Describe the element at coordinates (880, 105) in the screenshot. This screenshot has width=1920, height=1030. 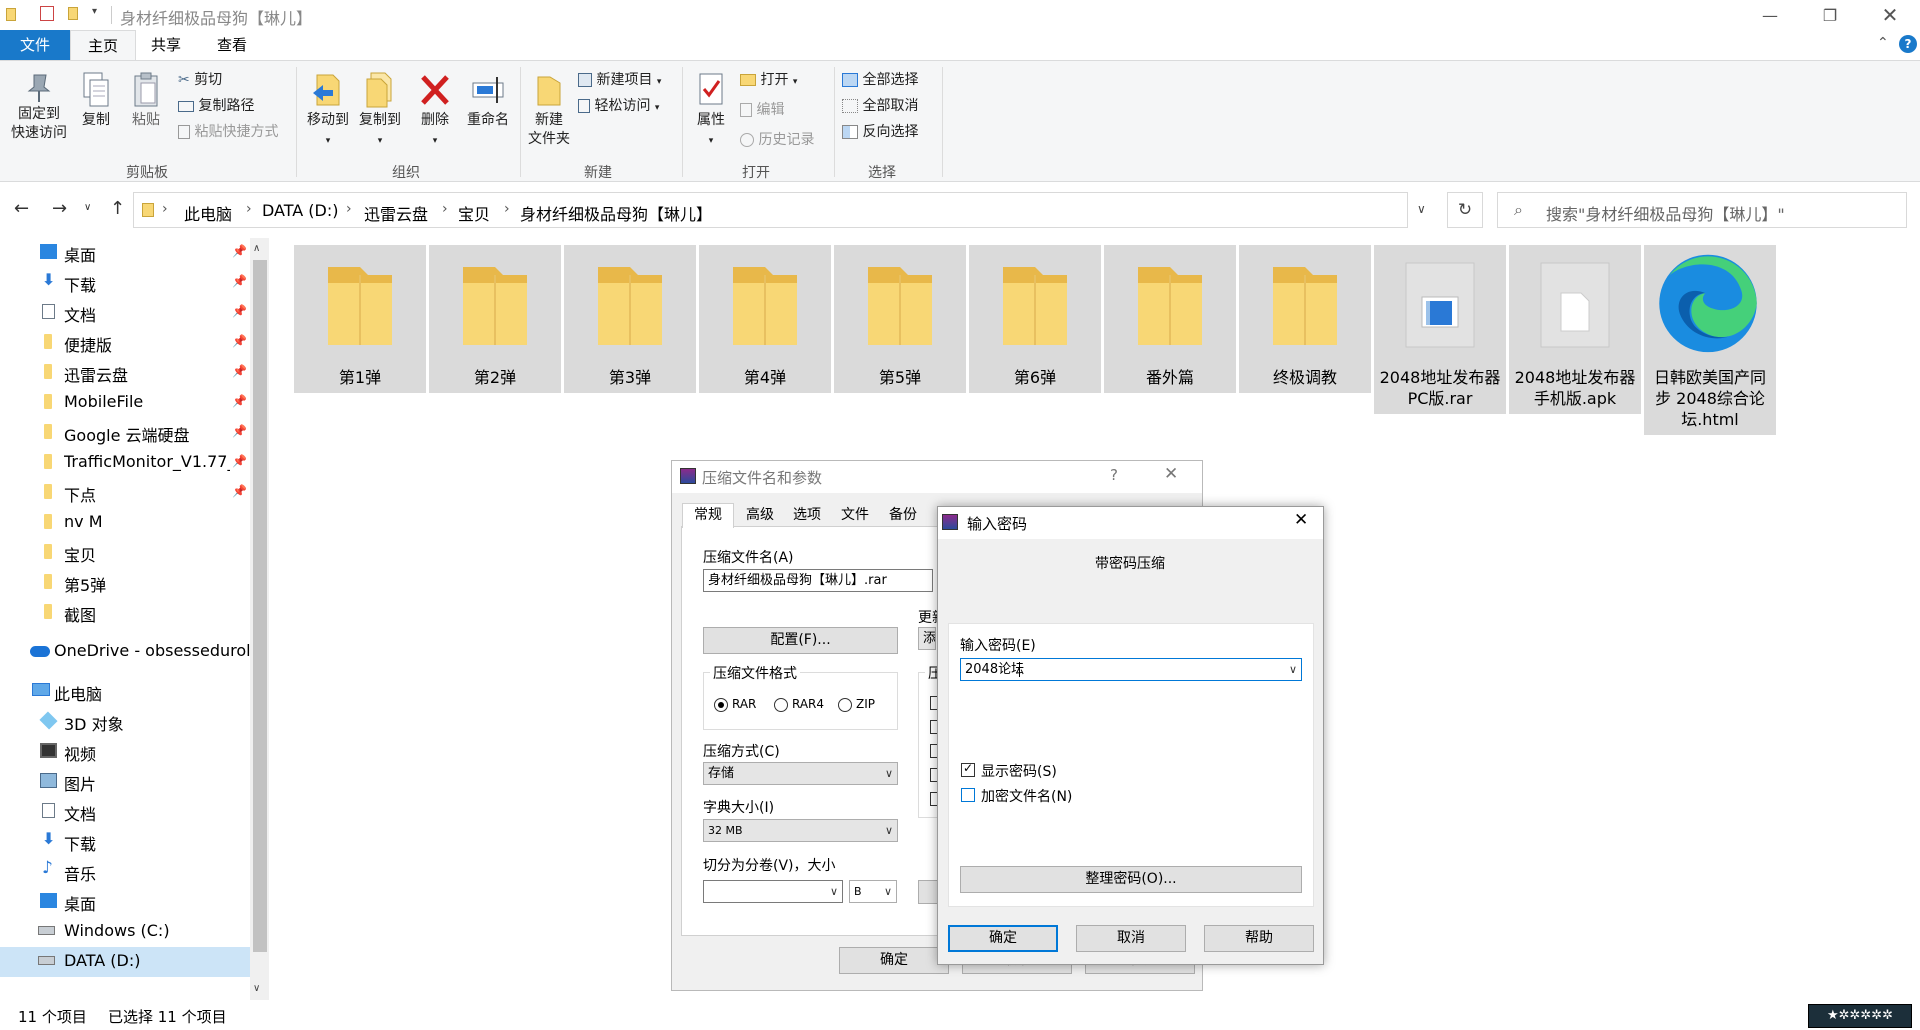
I see `select-none-button: 全部取消` at that location.